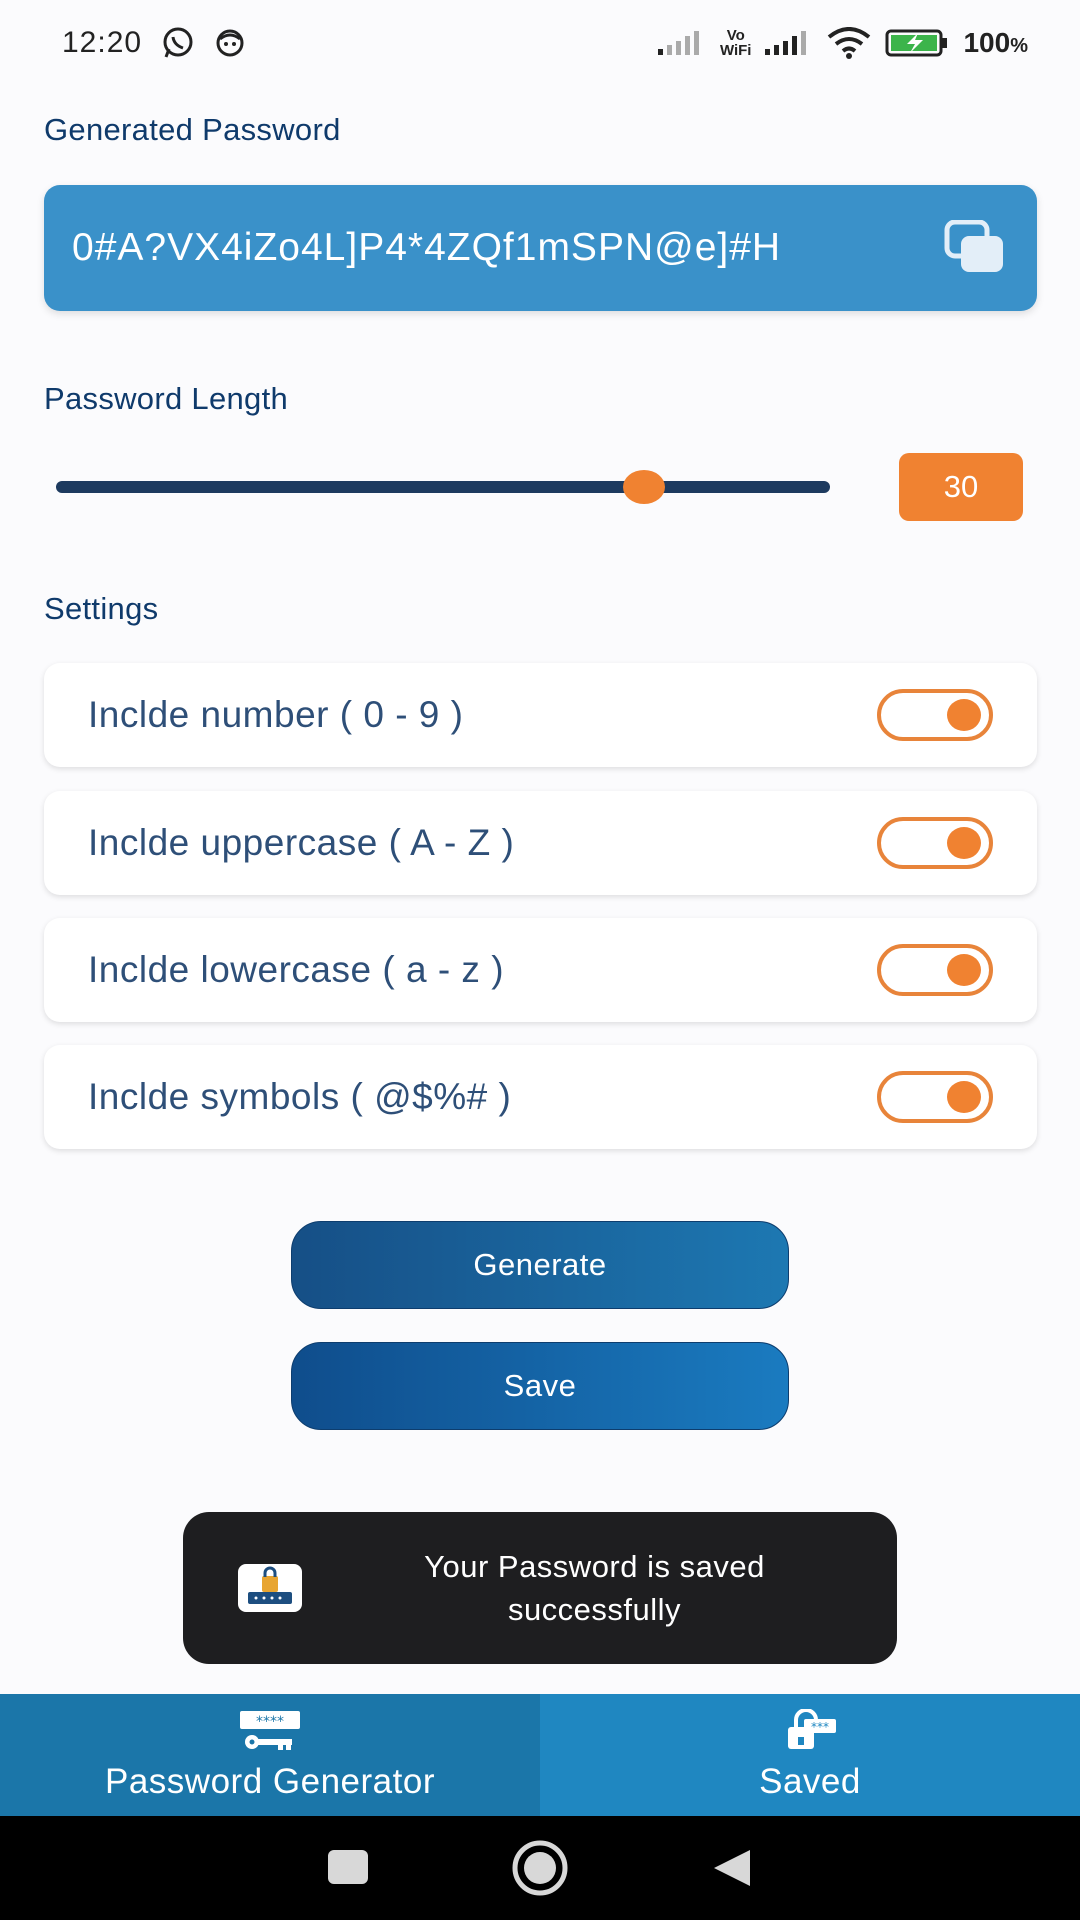  Describe the element at coordinates (270, 1733) in the screenshot. I see `password-key-icon: ****` at that location.